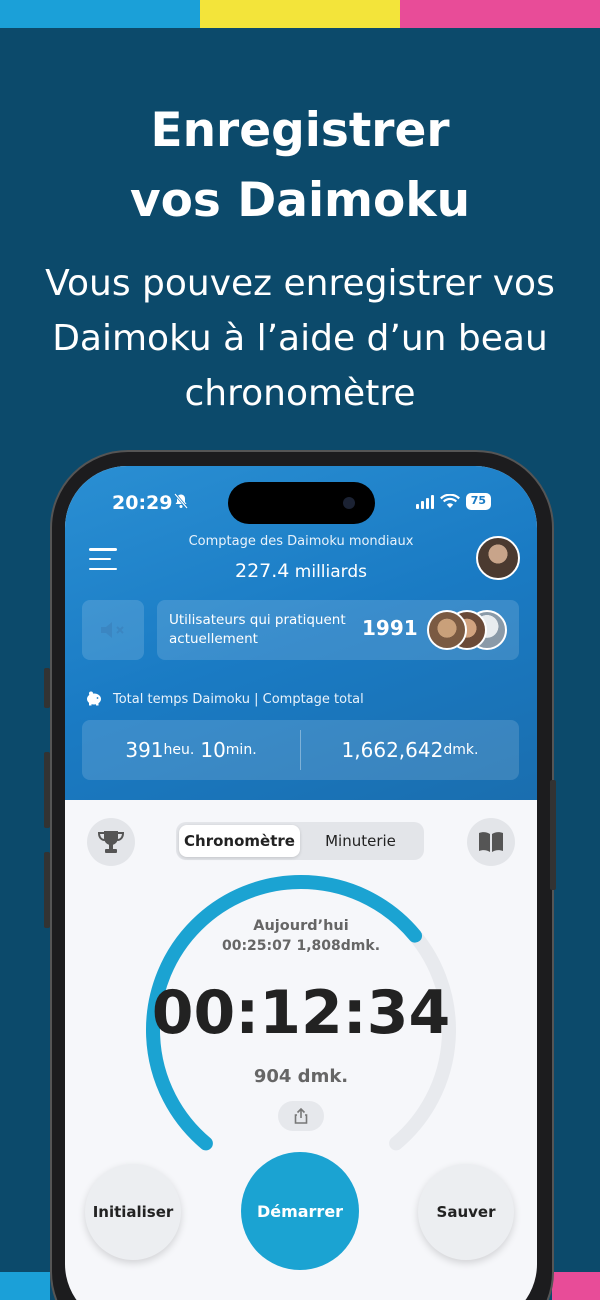 The height and width of the screenshot is (1300, 600). I want to click on total-minutes-value: 10, so click(213, 750).